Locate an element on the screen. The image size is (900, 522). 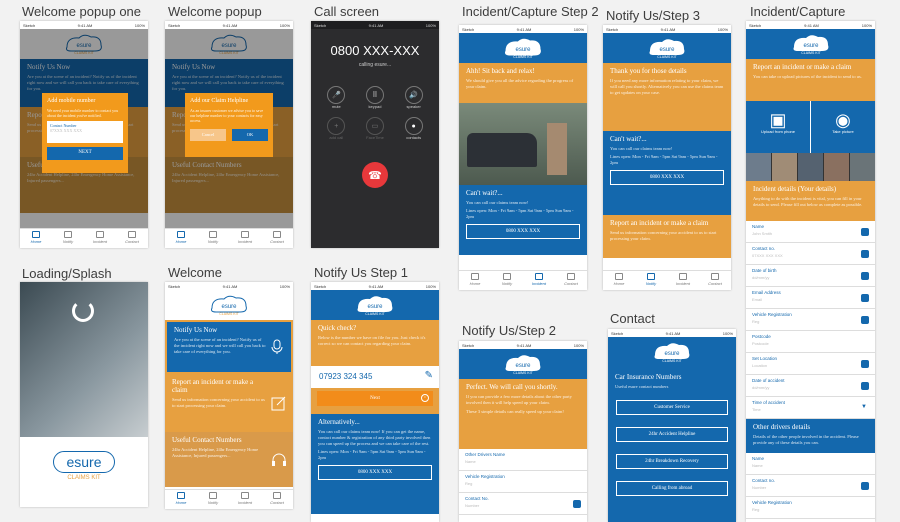
splash-photo is located at coordinates (84, 359).